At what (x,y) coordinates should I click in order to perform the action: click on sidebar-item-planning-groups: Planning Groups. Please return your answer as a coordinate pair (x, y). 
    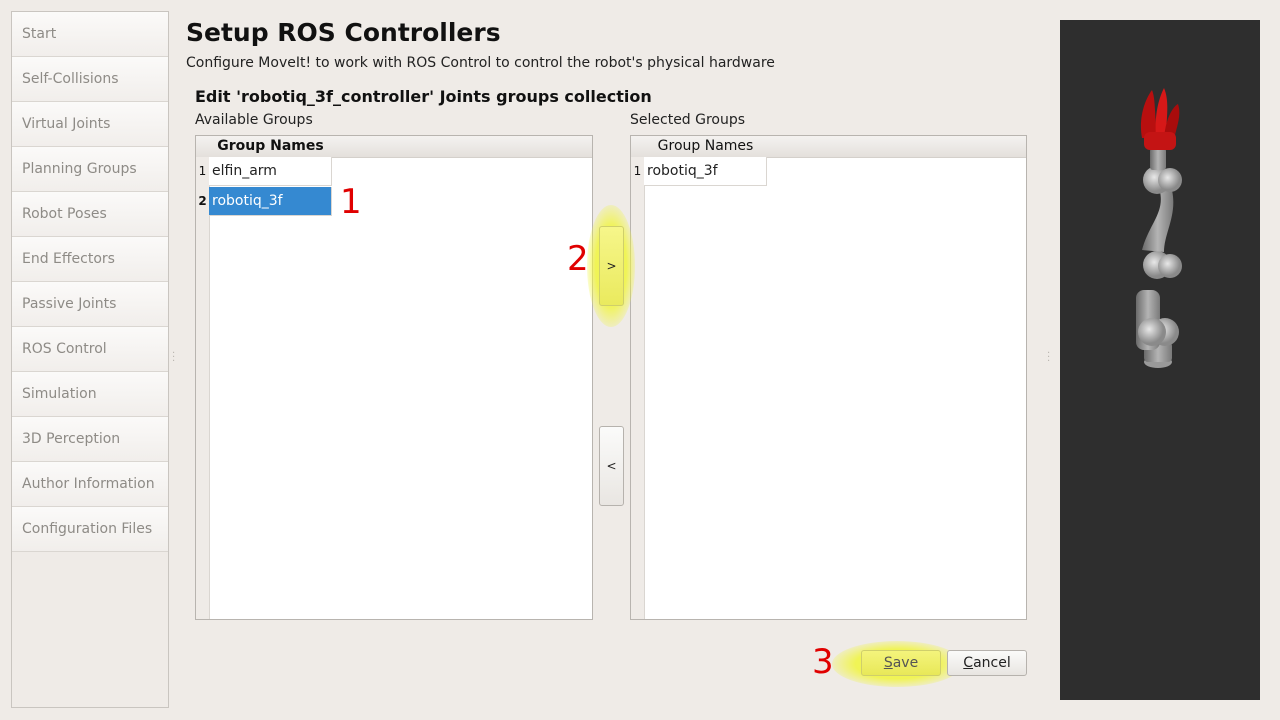
    Looking at the image, I should click on (90, 169).